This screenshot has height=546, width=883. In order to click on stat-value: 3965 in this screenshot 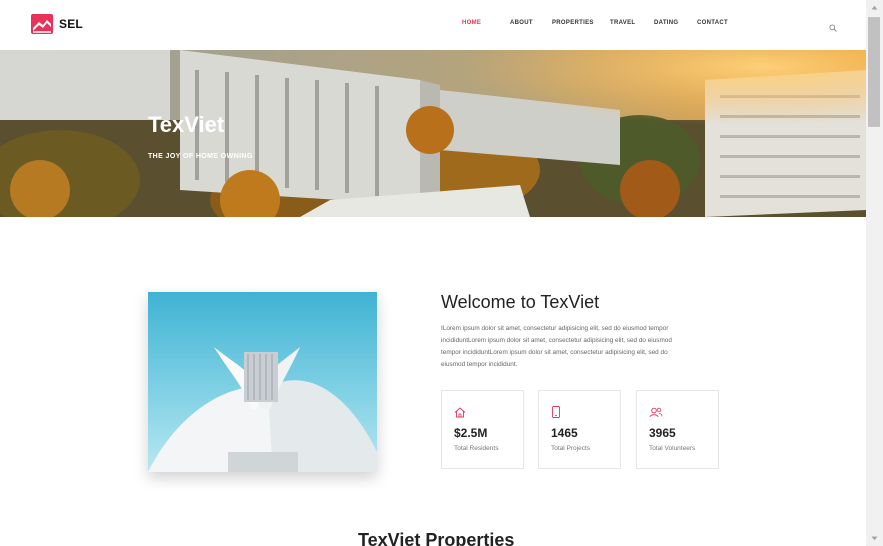, I will do `click(662, 433)`.